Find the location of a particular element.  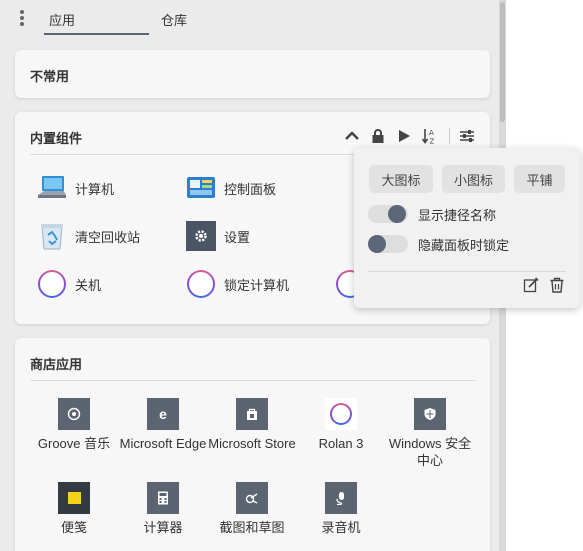

app-microsoft-edge: e Microsoft Edge is located at coordinates (163, 425).